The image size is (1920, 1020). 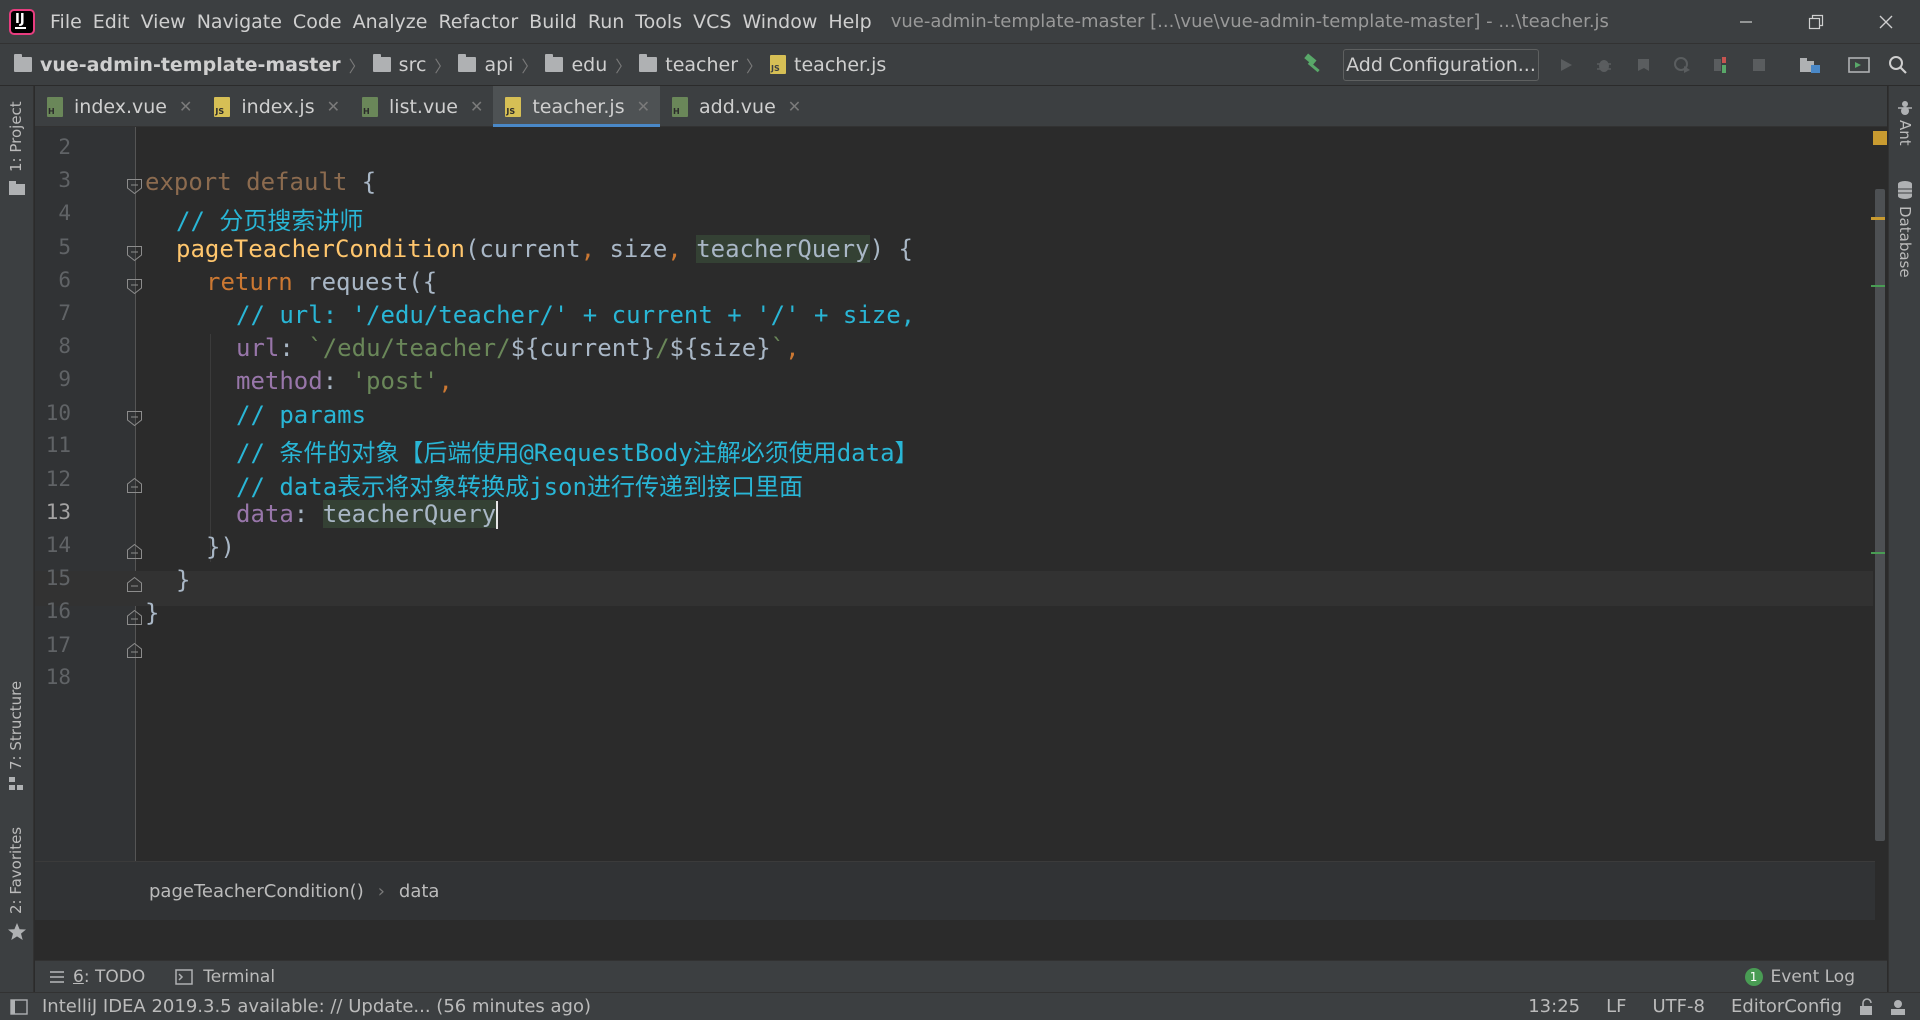 What do you see at coordinates (735, 106) in the screenshot?
I see `tab-add-vue: H add.vue ✕` at bounding box center [735, 106].